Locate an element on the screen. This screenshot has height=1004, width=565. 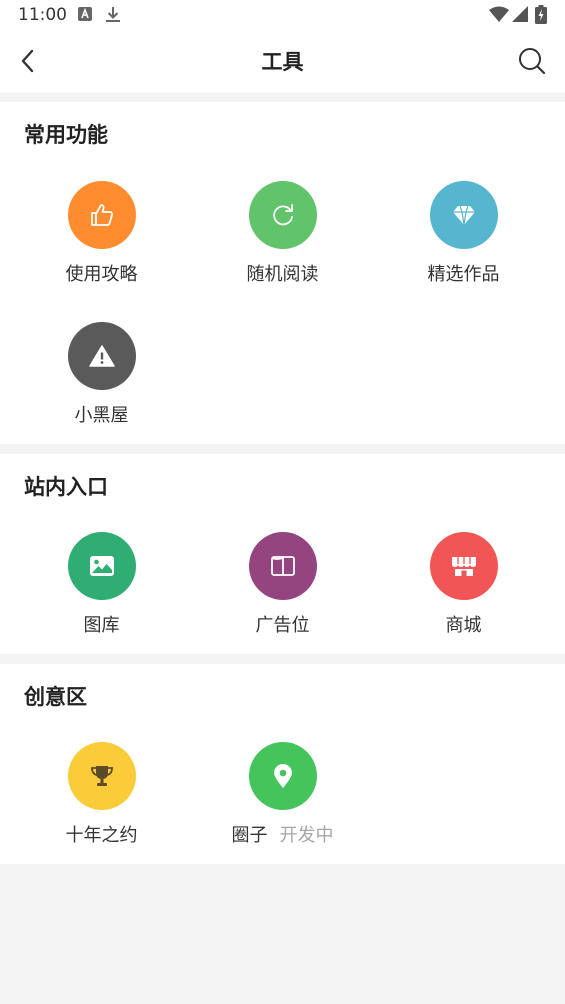
location-pin-icon is located at coordinates (282, 776).